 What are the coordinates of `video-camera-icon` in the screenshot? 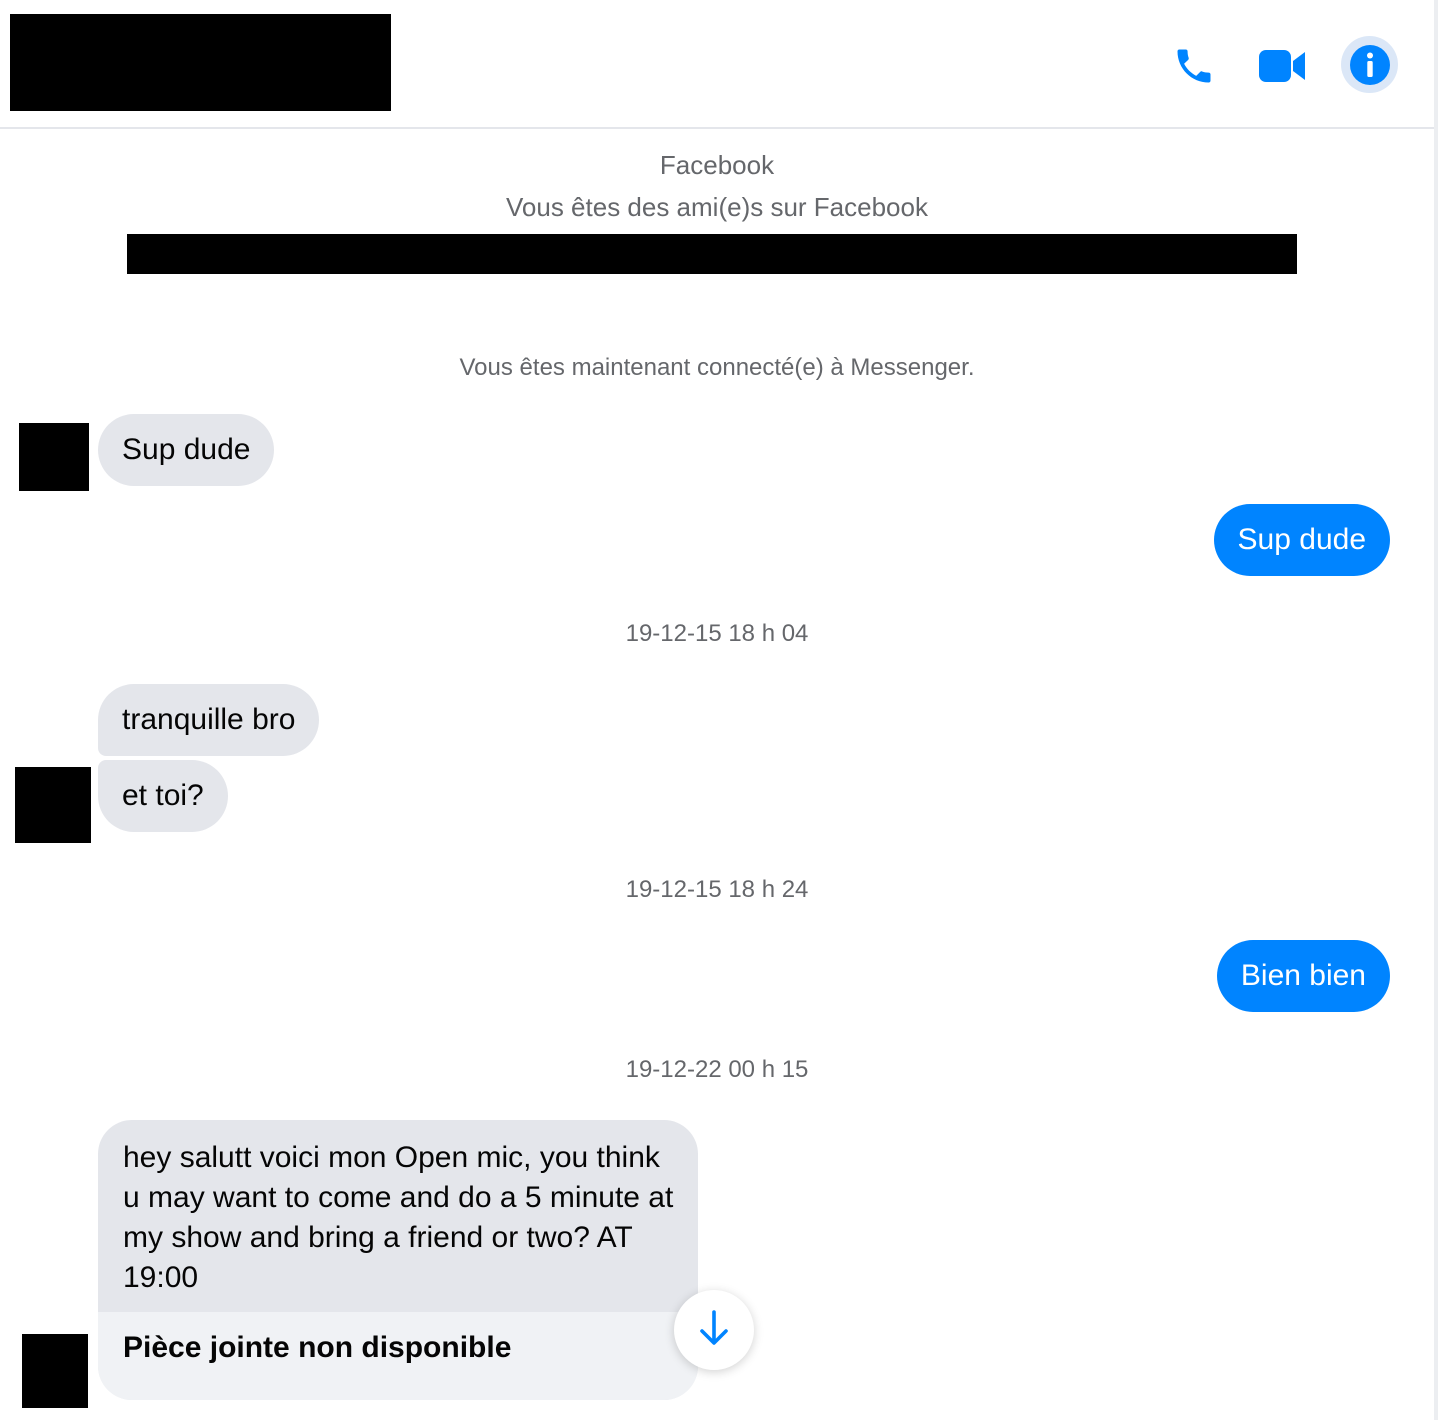 It's located at (1282, 66).